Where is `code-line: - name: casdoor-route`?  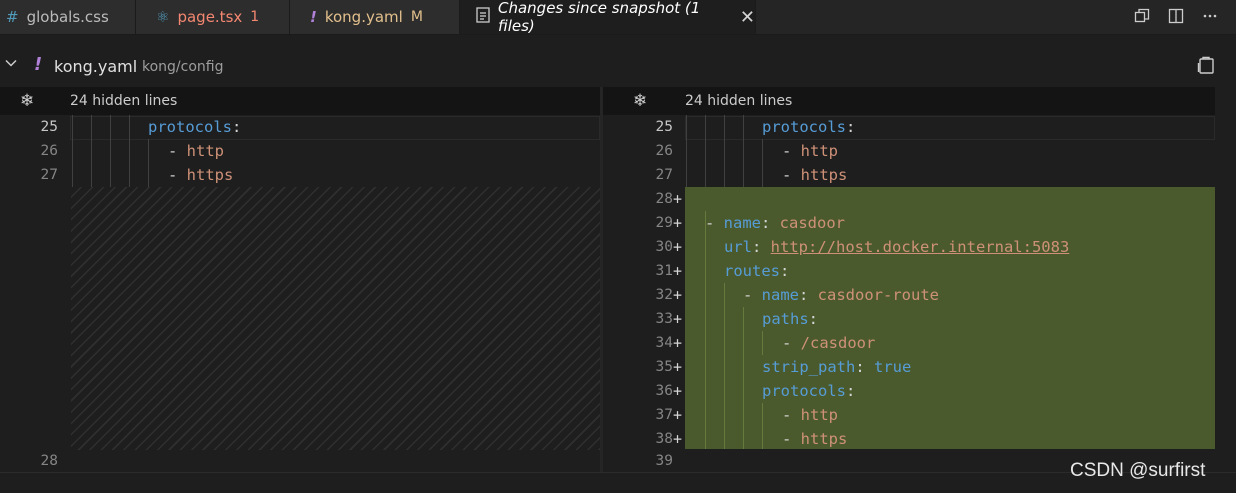
code-line: - name: casdoor-route is located at coordinates (841, 295).